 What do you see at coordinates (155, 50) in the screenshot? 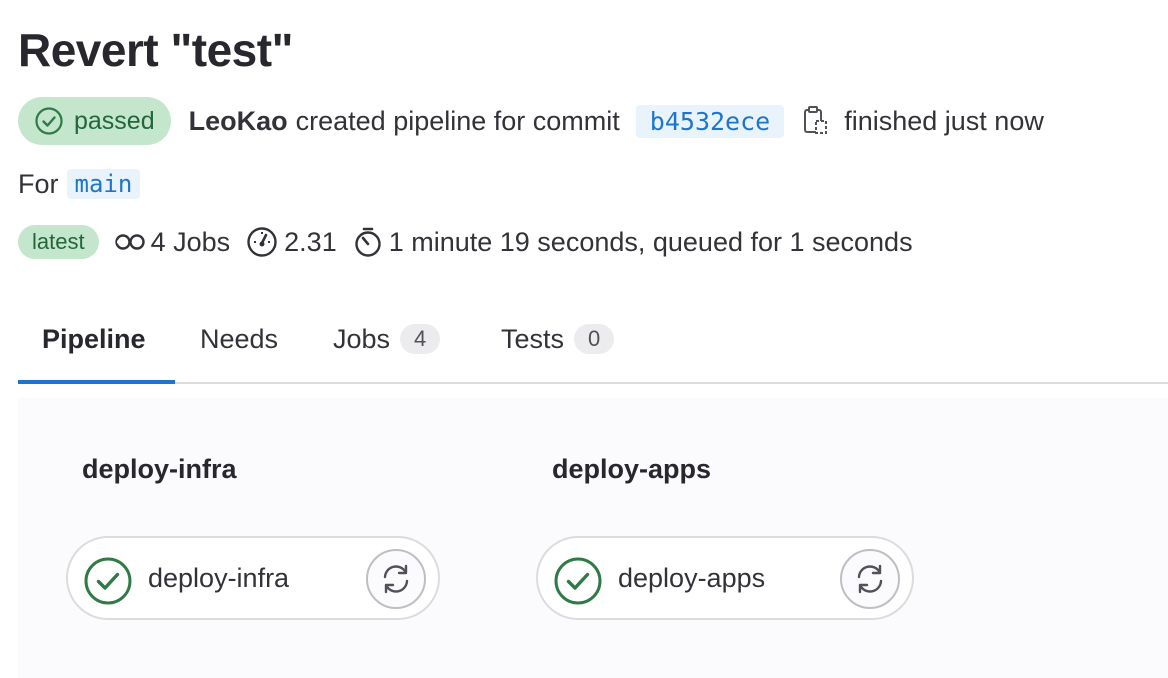
I see `page-title: Revert "test"` at bounding box center [155, 50].